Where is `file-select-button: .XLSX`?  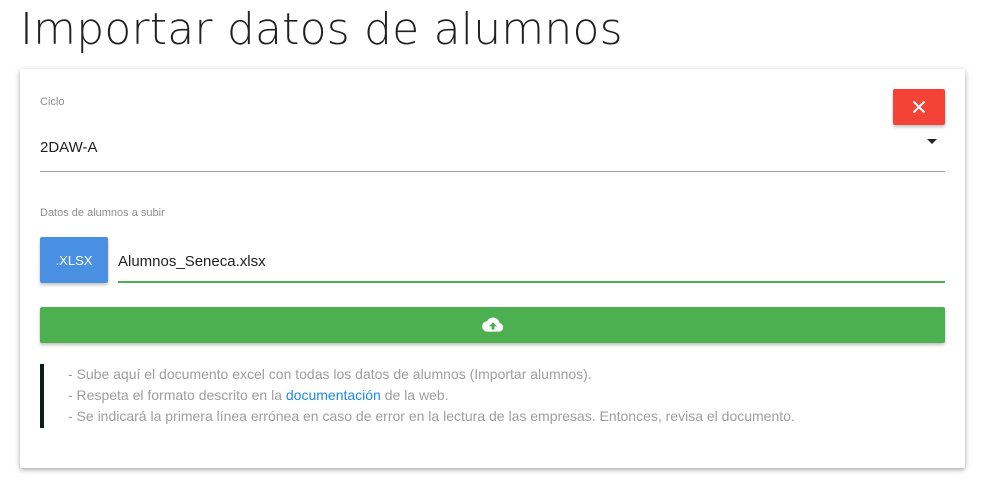
file-select-button: .XLSX is located at coordinates (74, 260).